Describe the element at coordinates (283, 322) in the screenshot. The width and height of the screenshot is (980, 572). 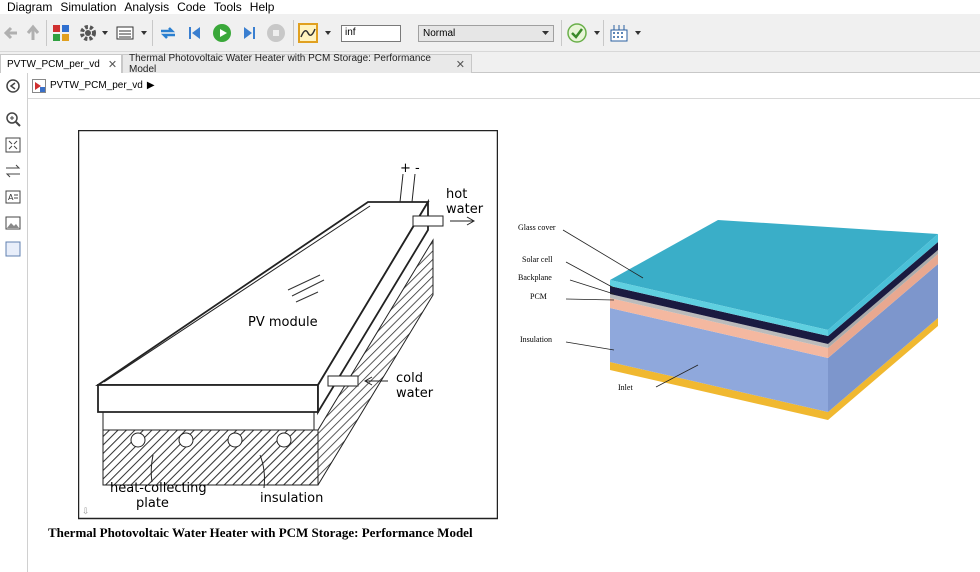
I see `pv-module-label: PV module` at that location.